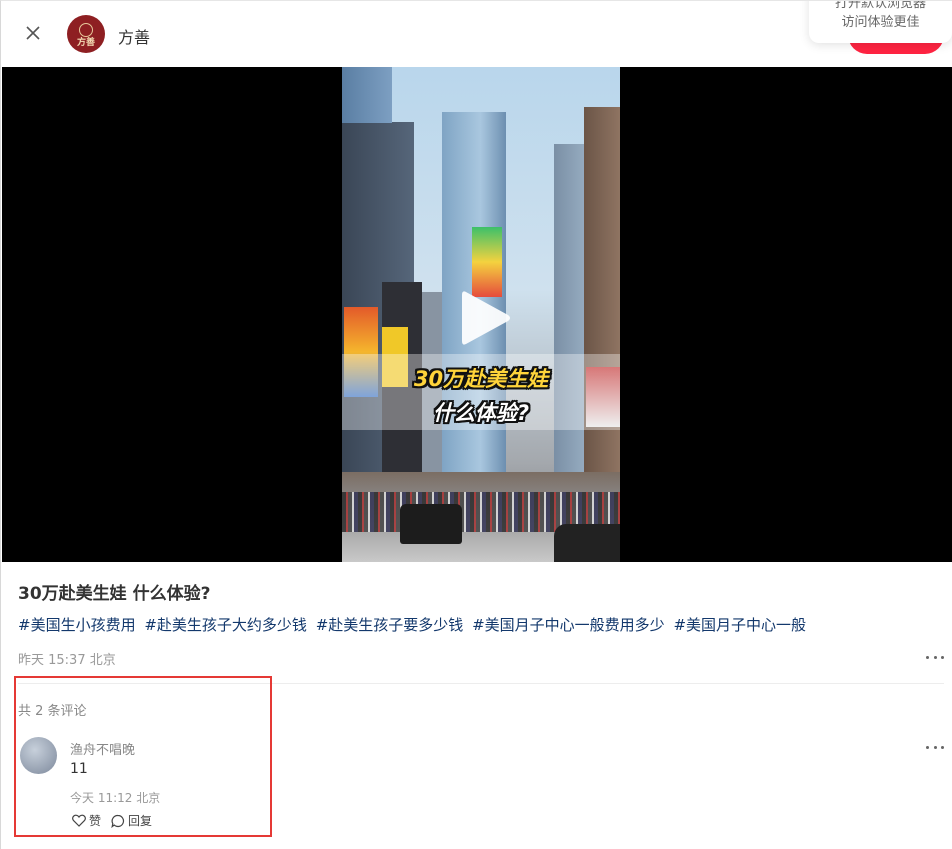 This screenshot has width=952, height=849. I want to click on reply-button: 回复, so click(131, 820).